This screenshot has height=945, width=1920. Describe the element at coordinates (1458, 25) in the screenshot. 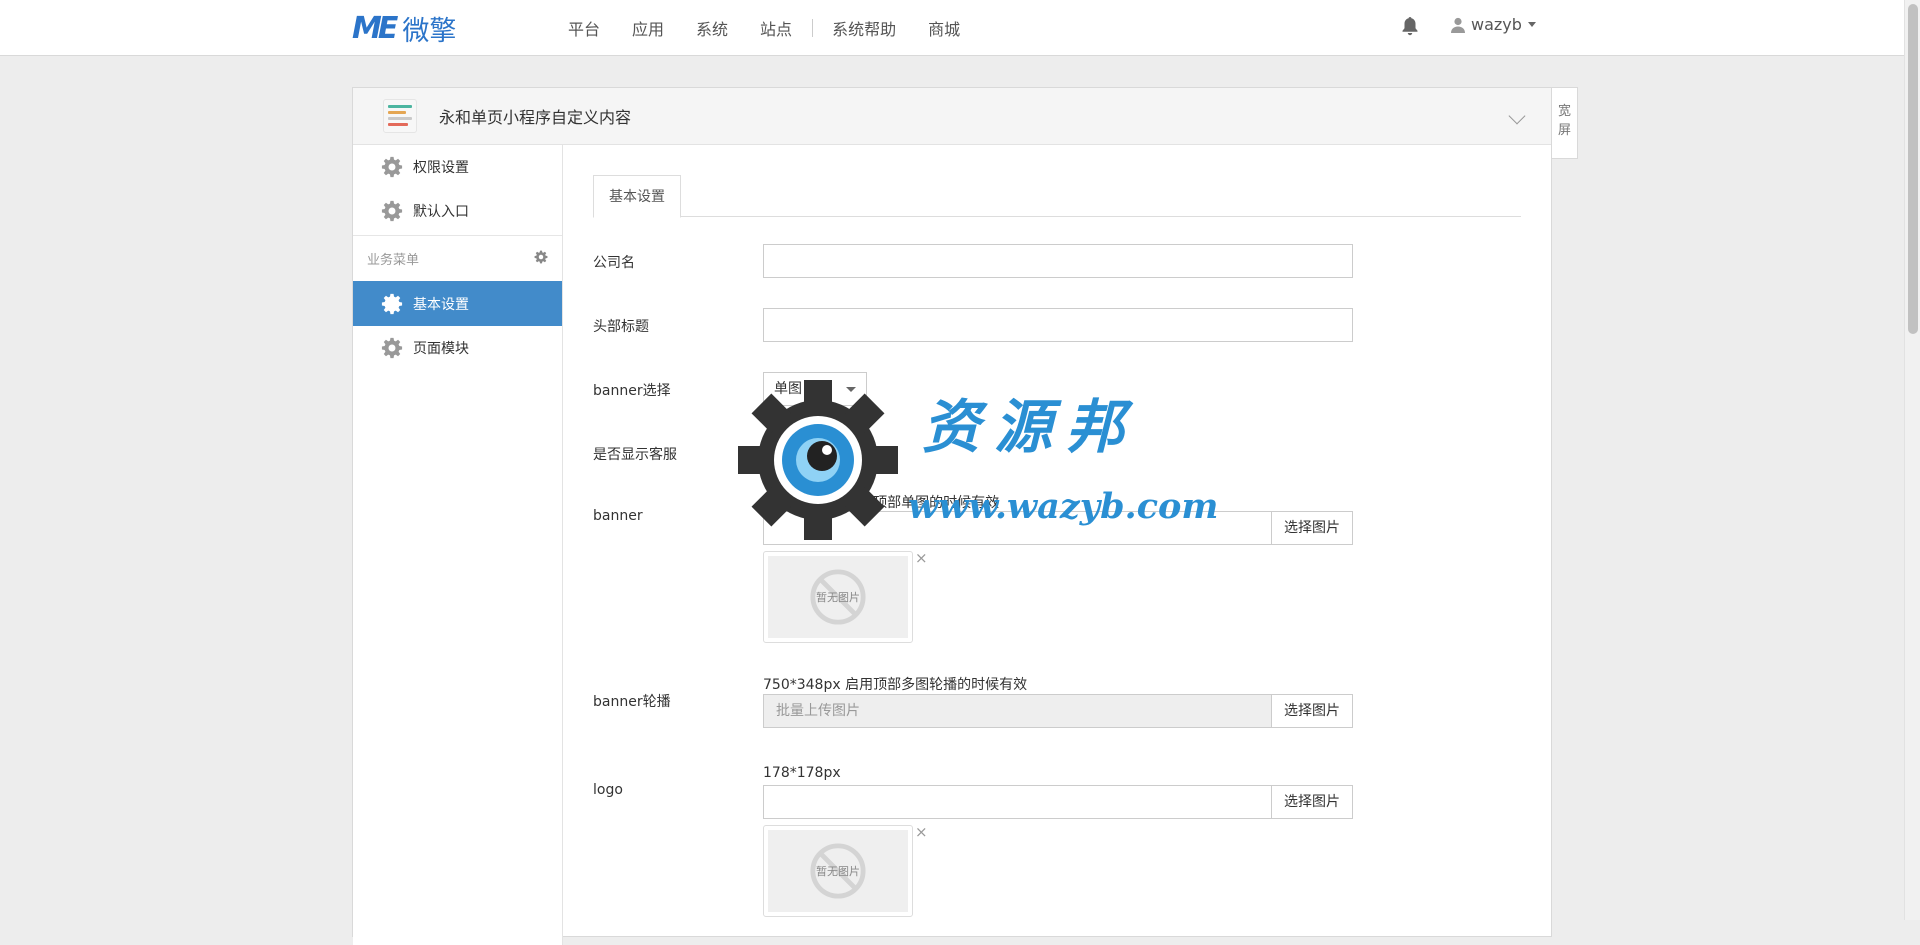

I see `user-icon` at that location.